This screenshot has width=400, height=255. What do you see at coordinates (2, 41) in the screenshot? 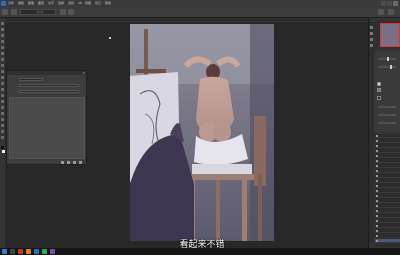
I see `quick-select-tool-icon` at bounding box center [2, 41].